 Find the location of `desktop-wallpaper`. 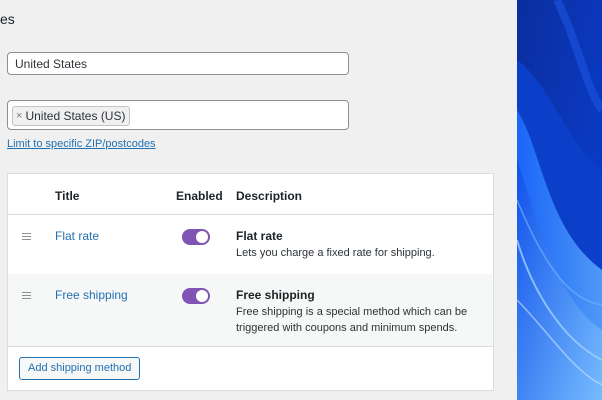

desktop-wallpaper is located at coordinates (559, 200).